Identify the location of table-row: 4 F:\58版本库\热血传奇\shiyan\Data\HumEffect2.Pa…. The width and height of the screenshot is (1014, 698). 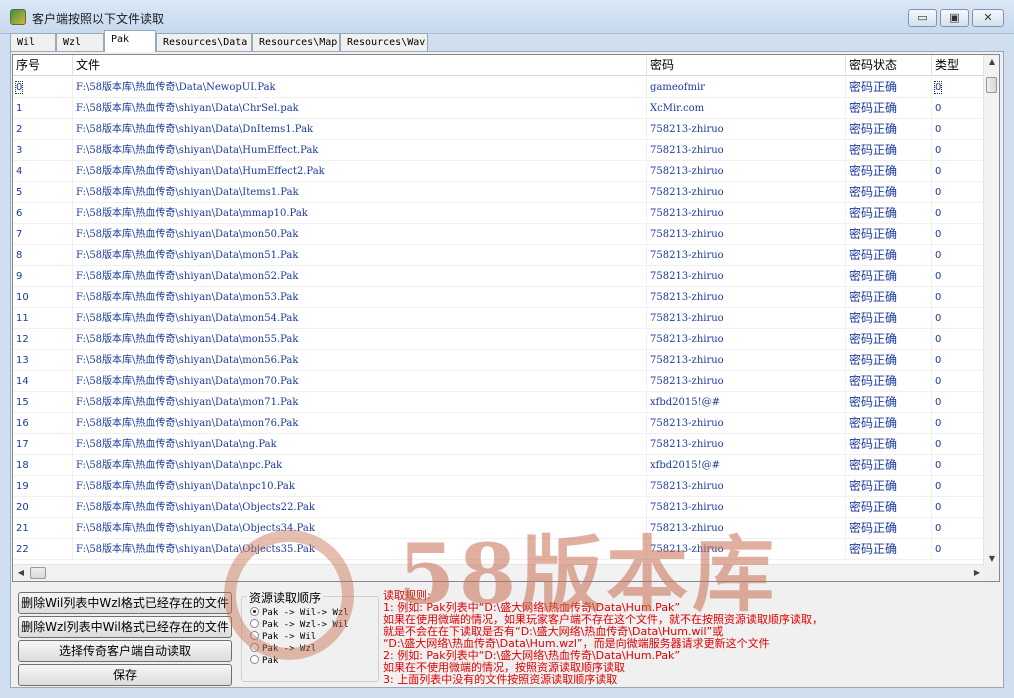
(499, 171).